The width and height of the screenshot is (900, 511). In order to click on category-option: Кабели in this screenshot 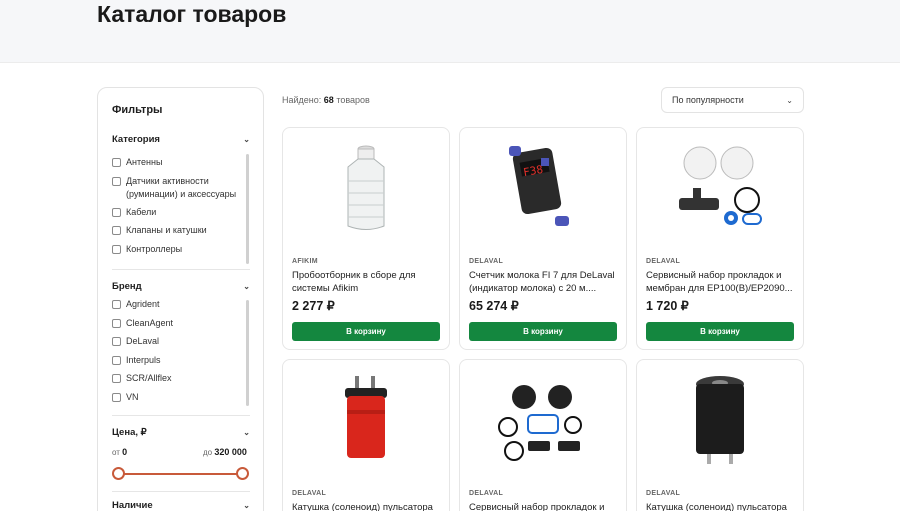, I will do `click(134, 212)`.